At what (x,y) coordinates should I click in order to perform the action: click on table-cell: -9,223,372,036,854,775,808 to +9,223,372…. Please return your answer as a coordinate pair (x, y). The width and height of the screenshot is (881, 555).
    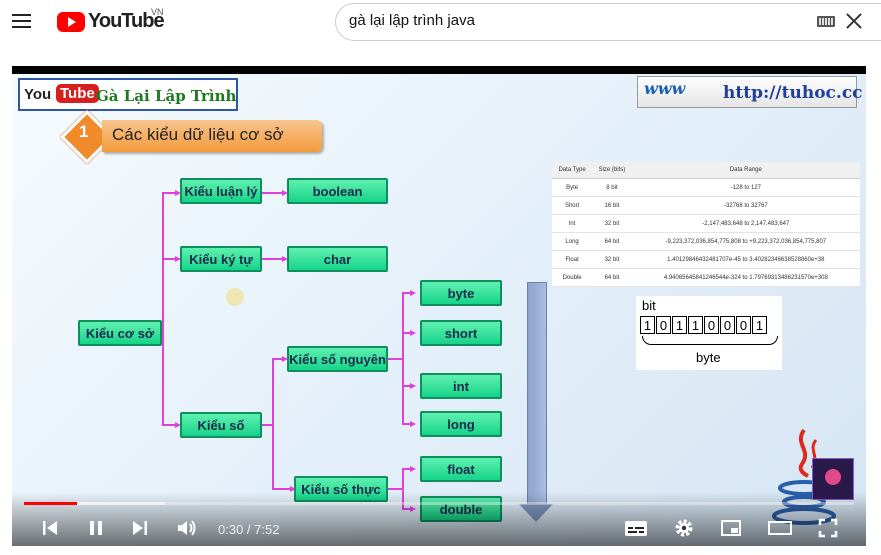
    Looking at the image, I should click on (745, 241).